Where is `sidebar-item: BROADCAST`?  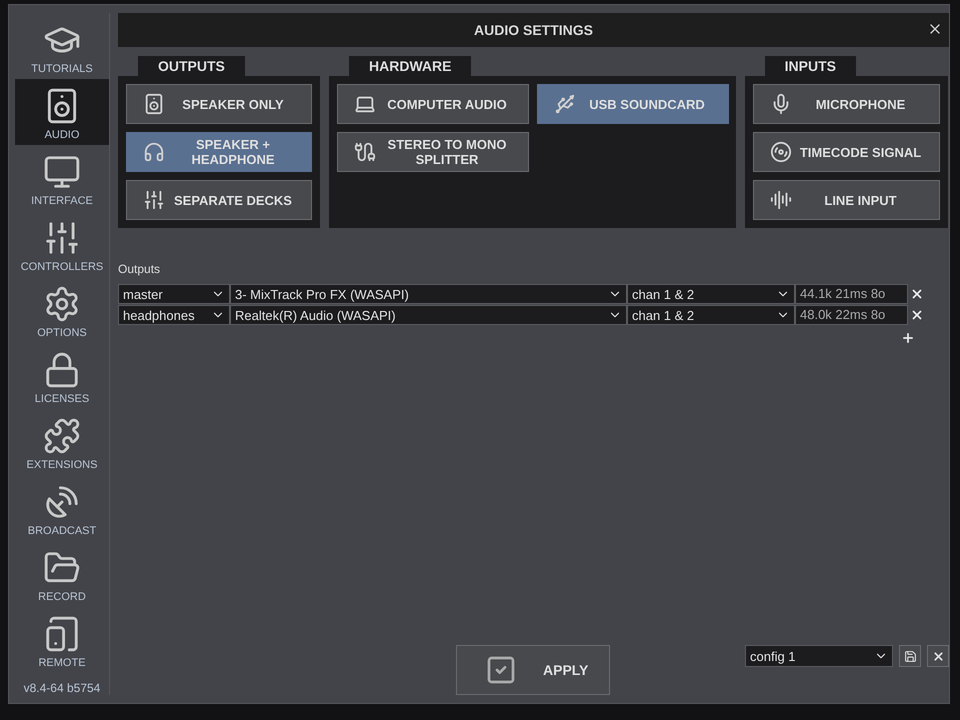
sidebar-item: BROADCAST is located at coordinates (62, 508).